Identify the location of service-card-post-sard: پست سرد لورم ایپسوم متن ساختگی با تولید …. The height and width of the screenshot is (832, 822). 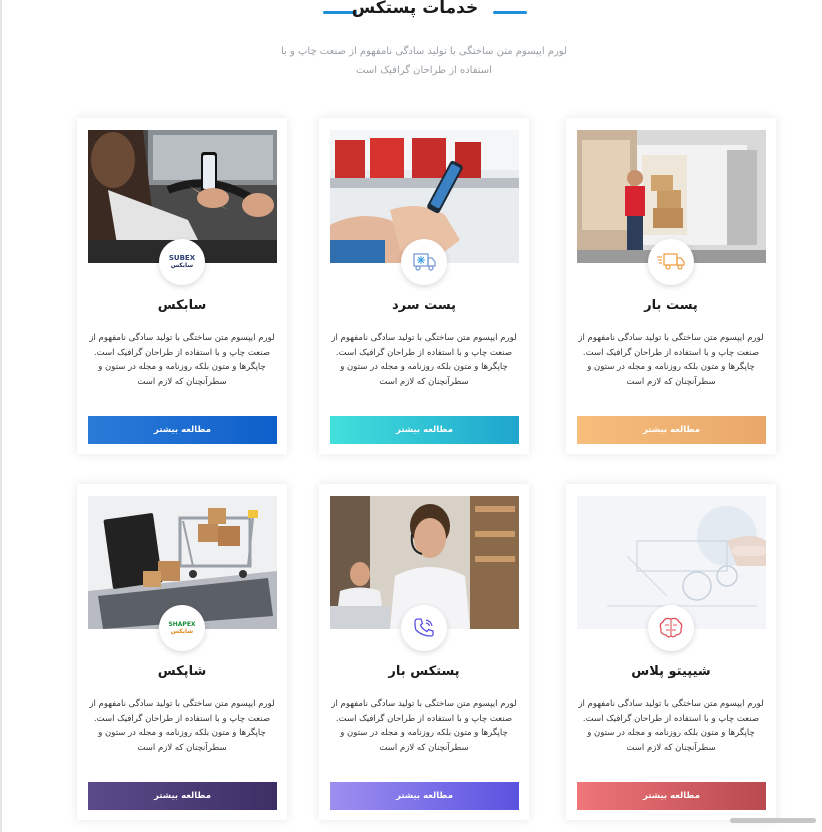
(424, 286).